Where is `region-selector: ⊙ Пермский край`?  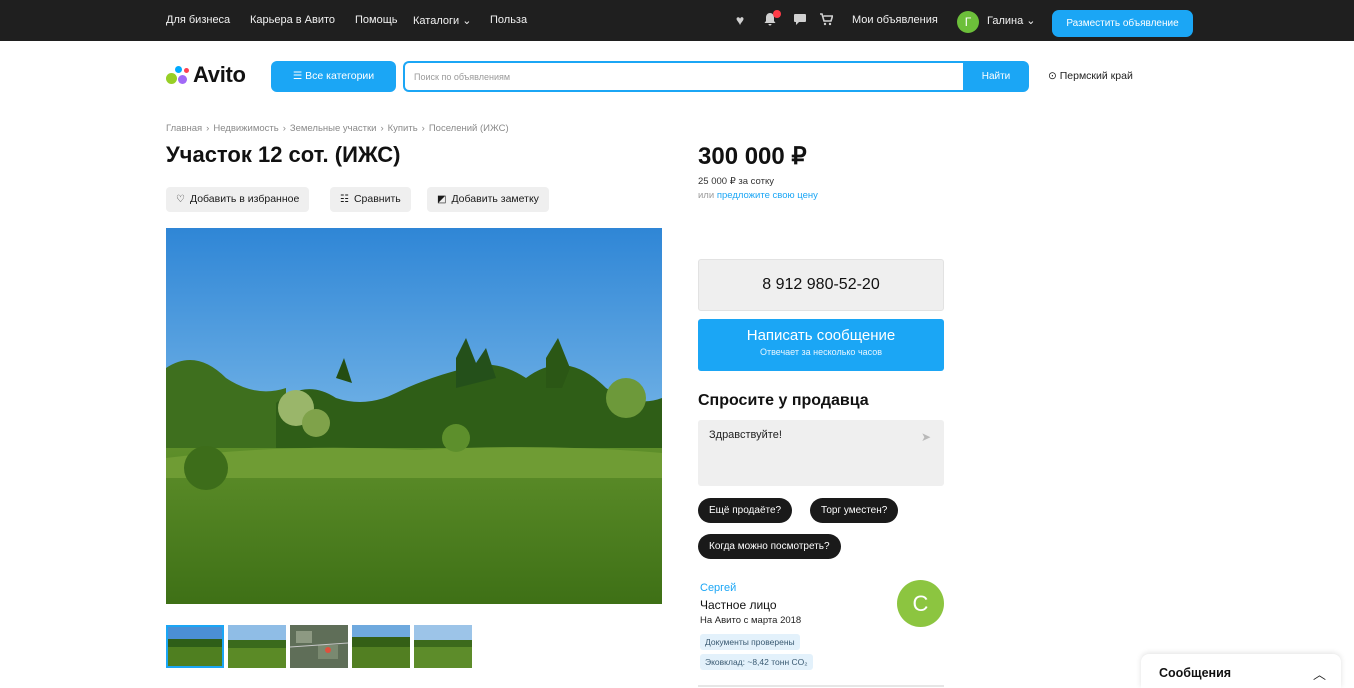 region-selector: ⊙ Пермский край is located at coordinates (1090, 76).